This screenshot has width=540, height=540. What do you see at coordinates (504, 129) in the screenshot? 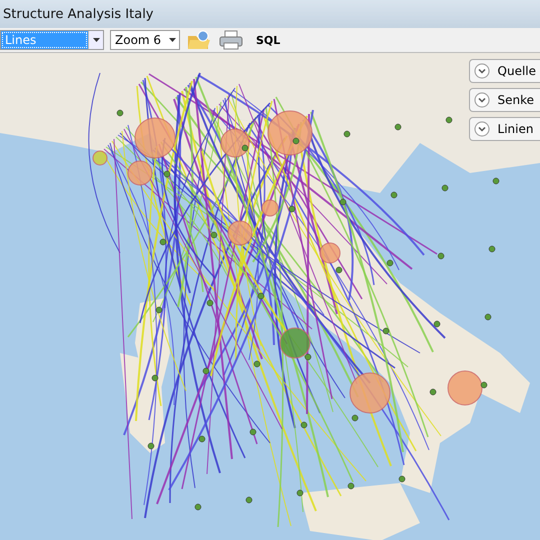
I see `panel-toggle-button: Linien` at bounding box center [504, 129].